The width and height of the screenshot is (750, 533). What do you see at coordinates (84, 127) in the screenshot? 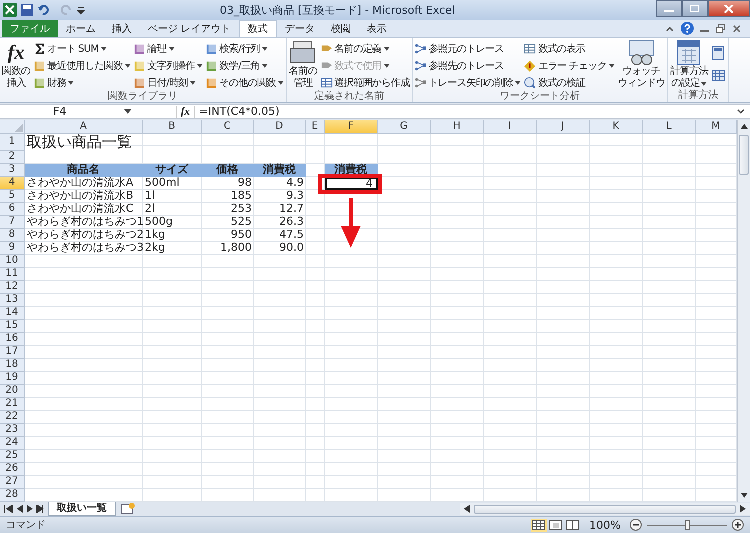
I see `column-header: A` at bounding box center [84, 127].